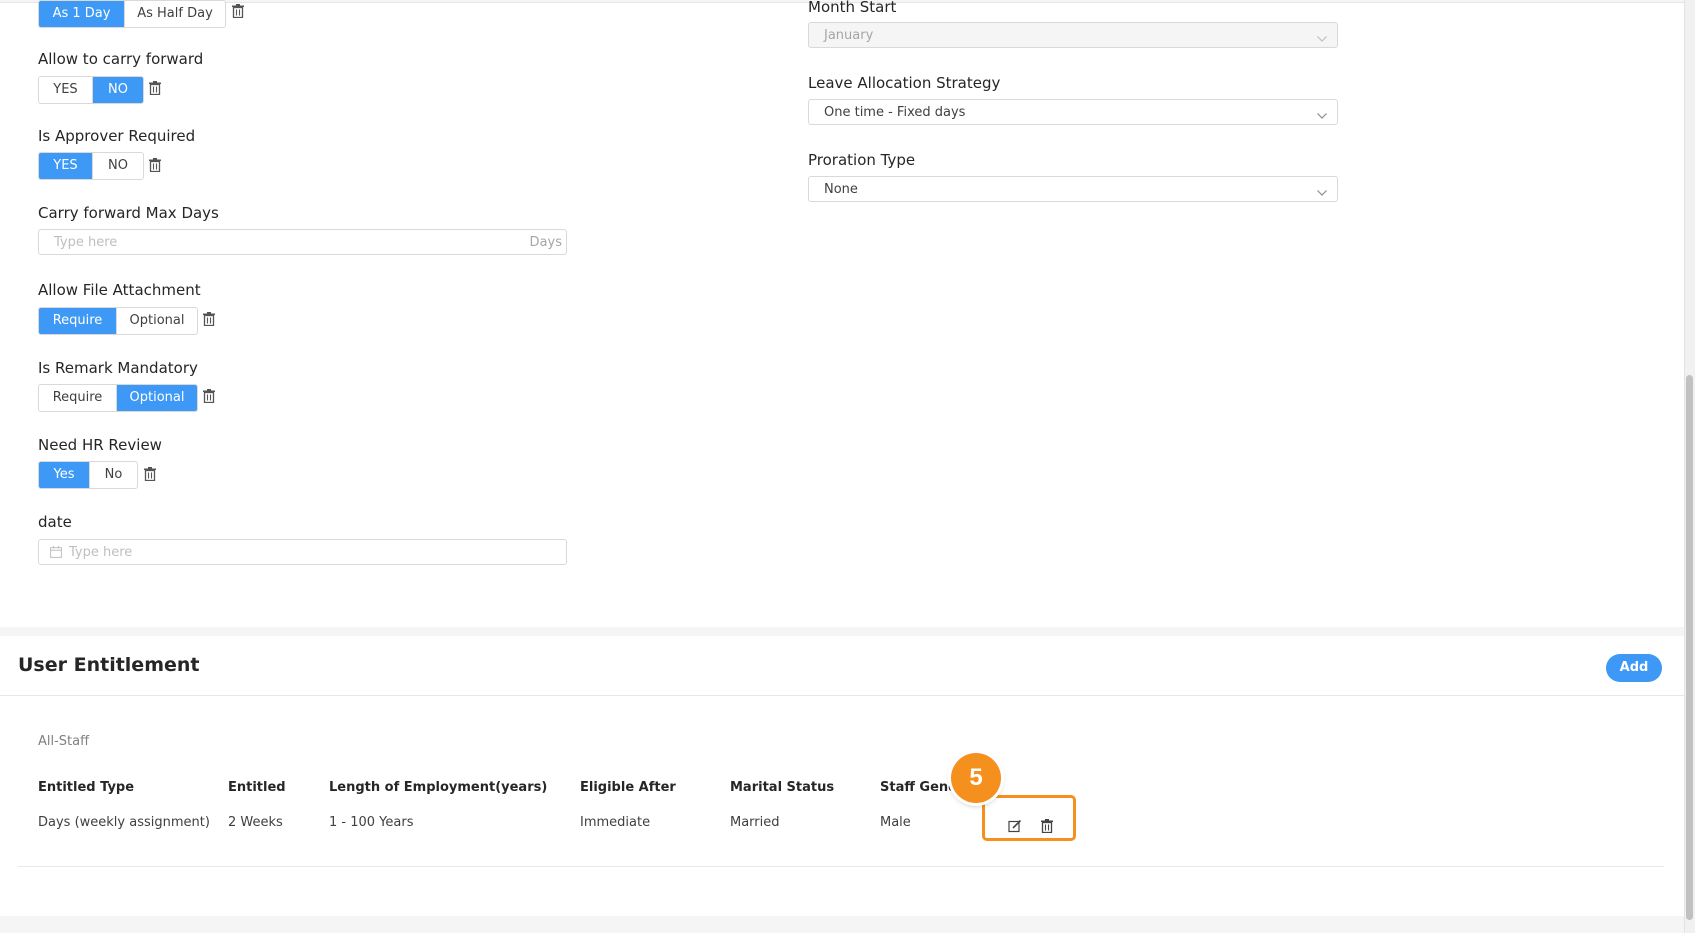  Describe the element at coordinates (841, 189) in the screenshot. I see `selected-value: None` at that location.